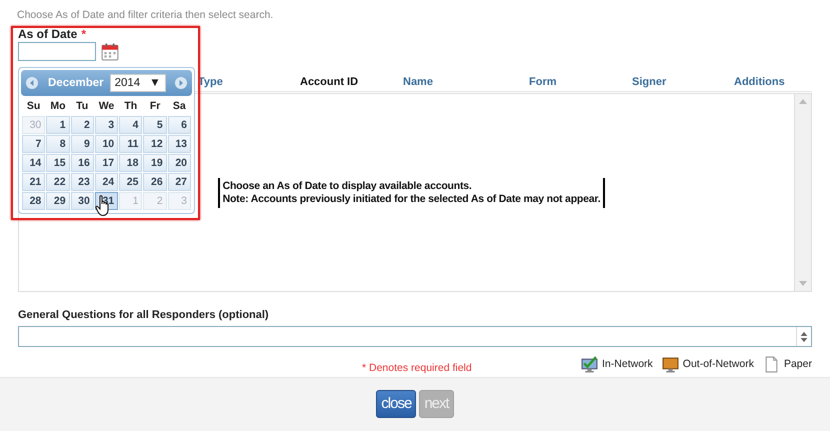  Describe the element at coordinates (155, 163) in the screenshot. I see `calendar-day: 19` at that location.